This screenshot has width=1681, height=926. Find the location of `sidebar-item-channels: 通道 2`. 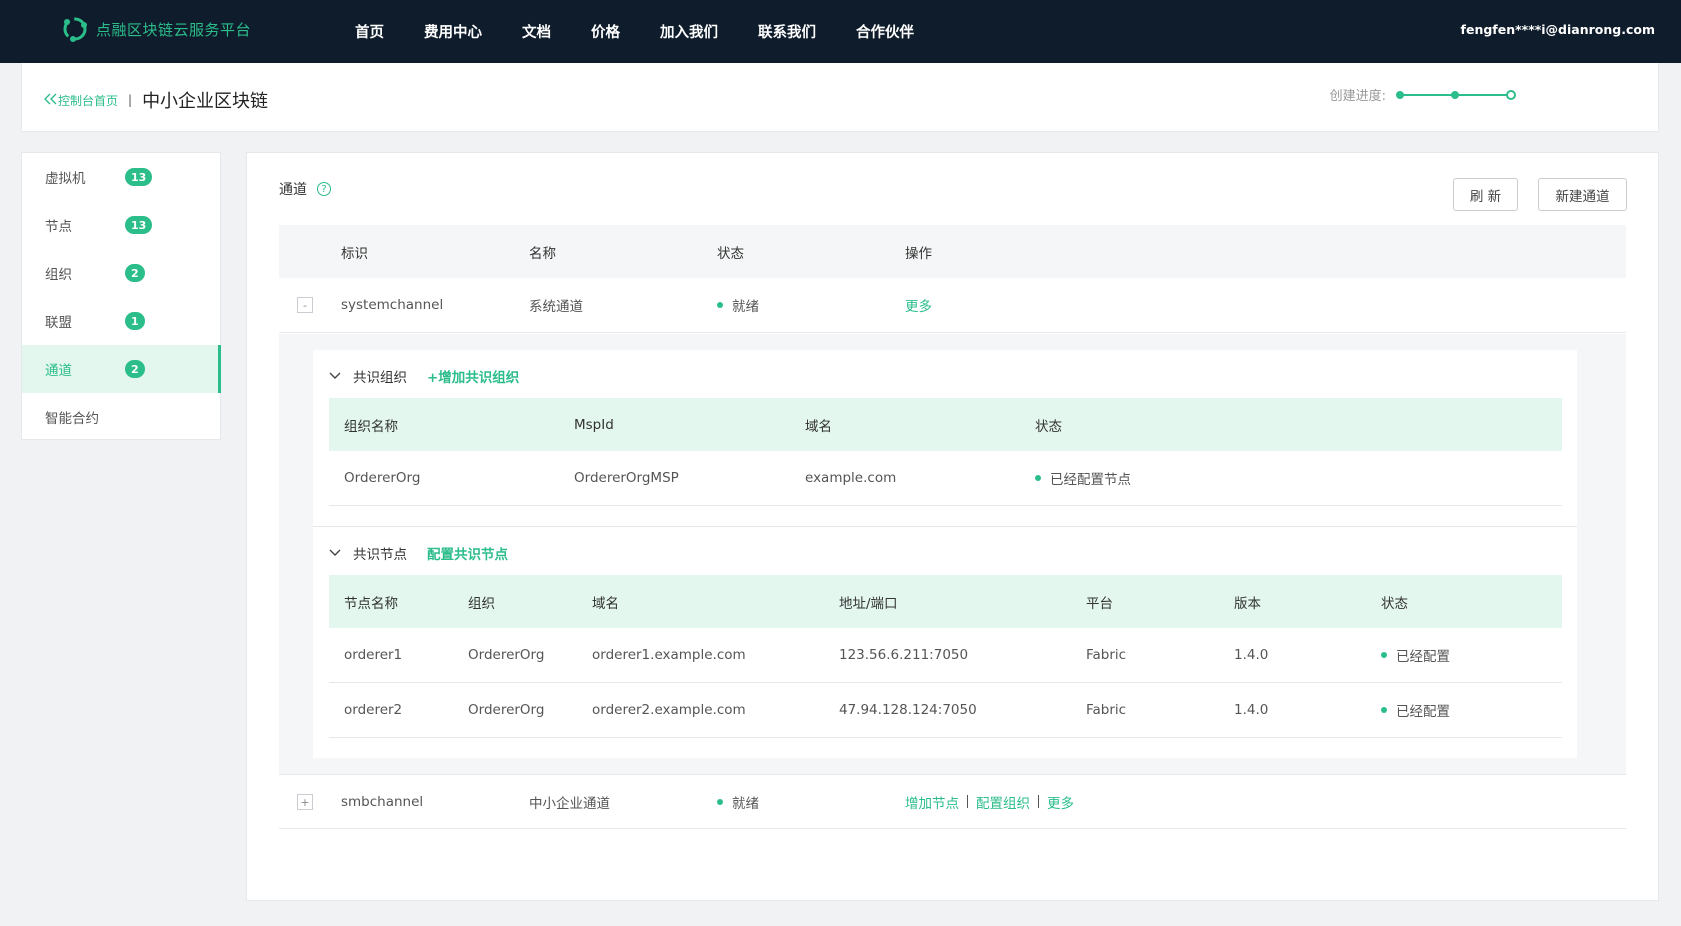

sidebar-item-channels: 通道 2 is located at coordinates (121, 369).